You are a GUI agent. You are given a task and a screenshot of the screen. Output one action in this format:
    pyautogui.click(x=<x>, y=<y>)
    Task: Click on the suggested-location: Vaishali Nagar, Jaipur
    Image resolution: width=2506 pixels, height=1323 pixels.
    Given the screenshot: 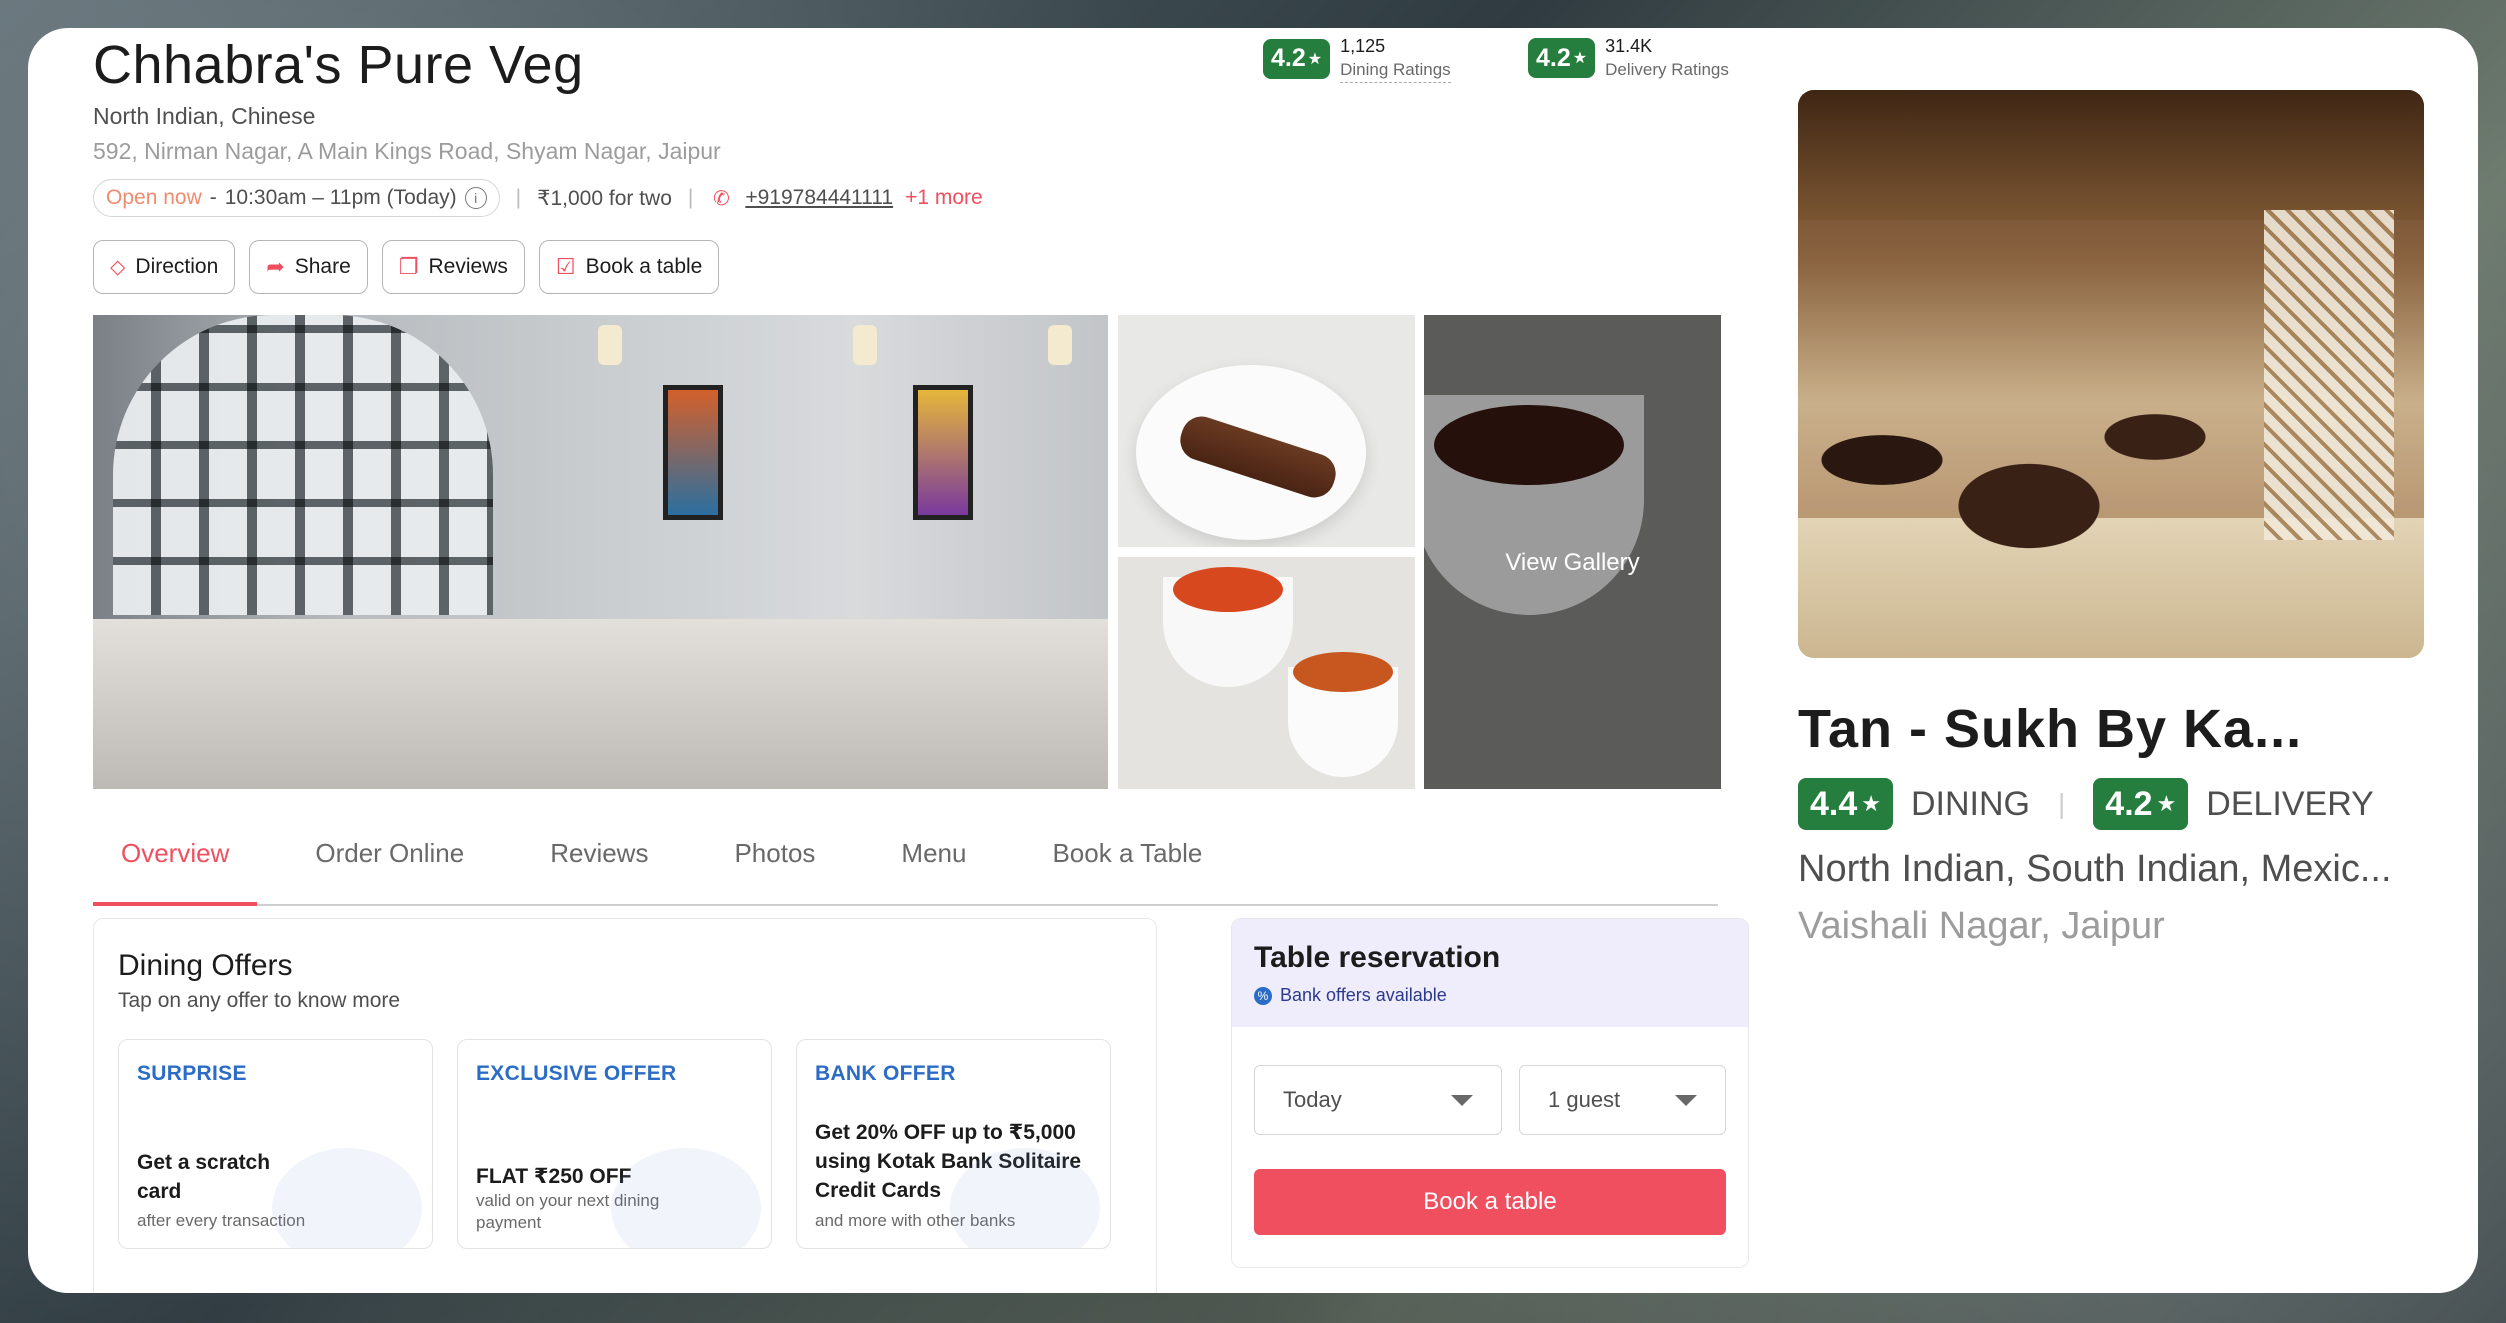 What is the action you would take?
    pyautogui.click(x=1981, y=926)
    